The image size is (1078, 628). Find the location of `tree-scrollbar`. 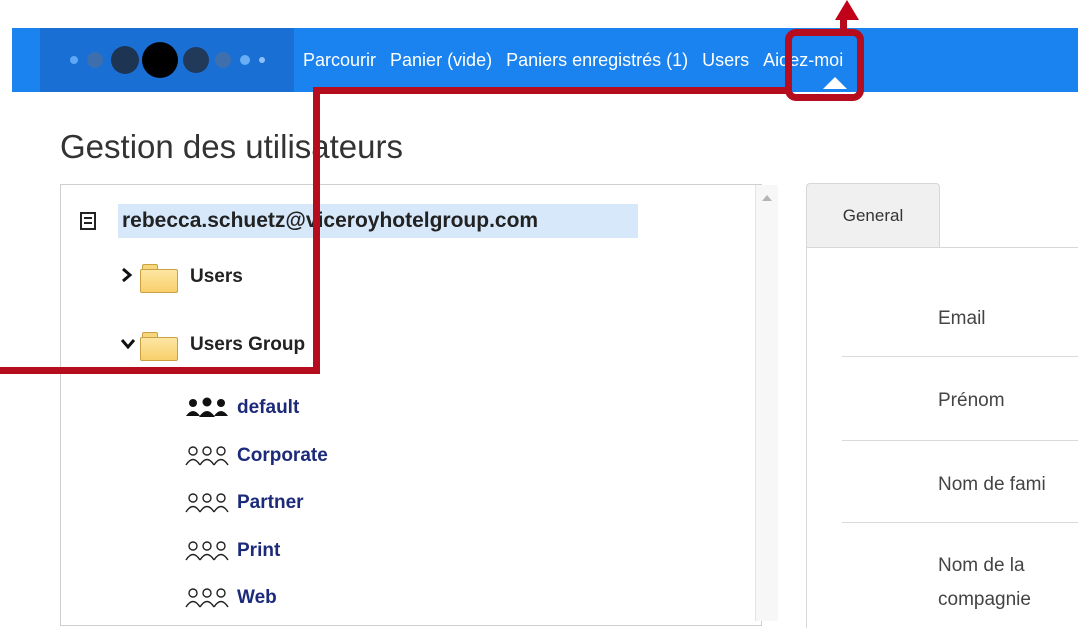

tree-scrollbar is located at coordinates (766, 403).